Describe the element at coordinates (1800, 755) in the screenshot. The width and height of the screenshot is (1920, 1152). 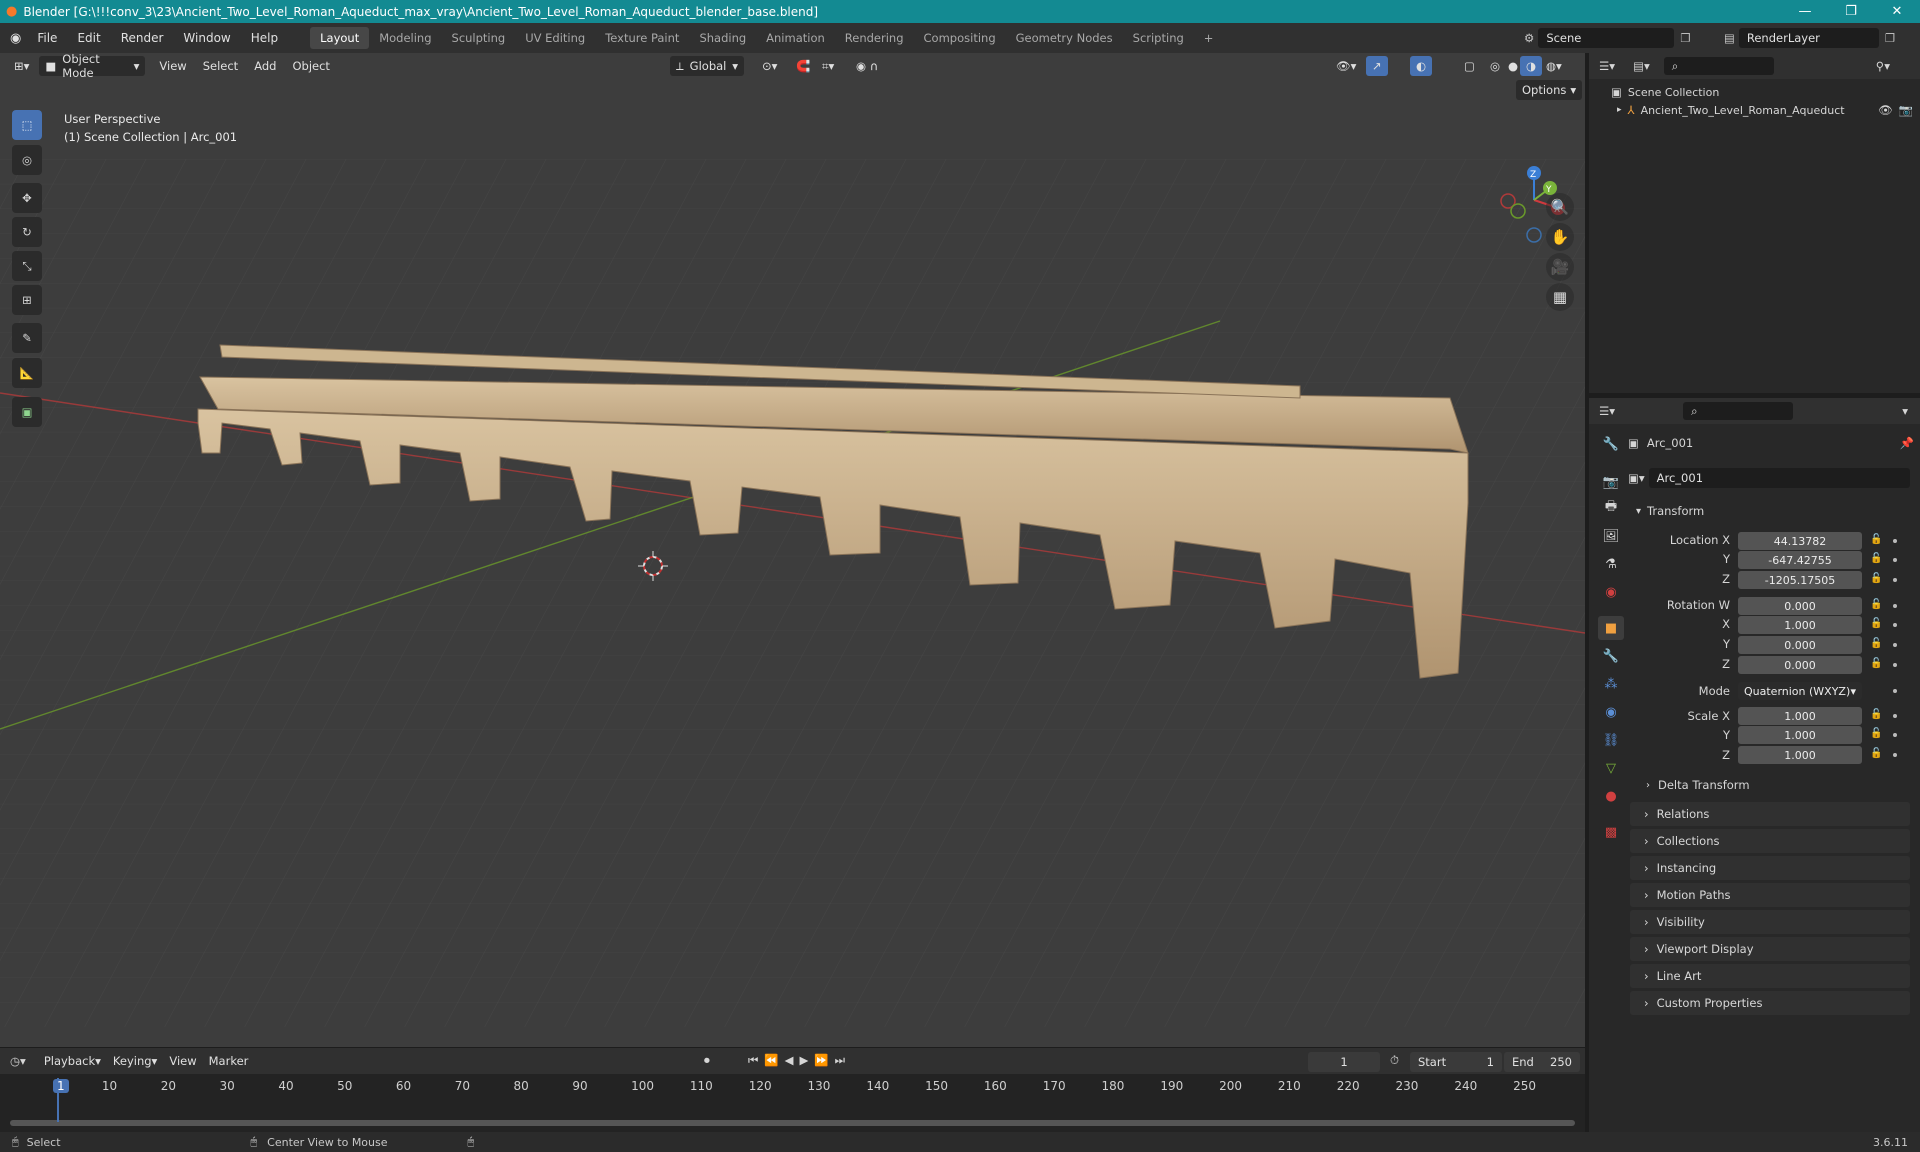
I see `scale-z-field: 1.000` at that location.